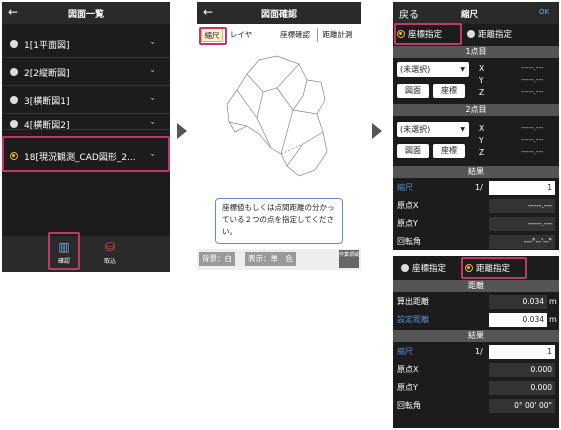 The image size is (561, 430). I want to click on ok-button: OK, so click(544, 12).